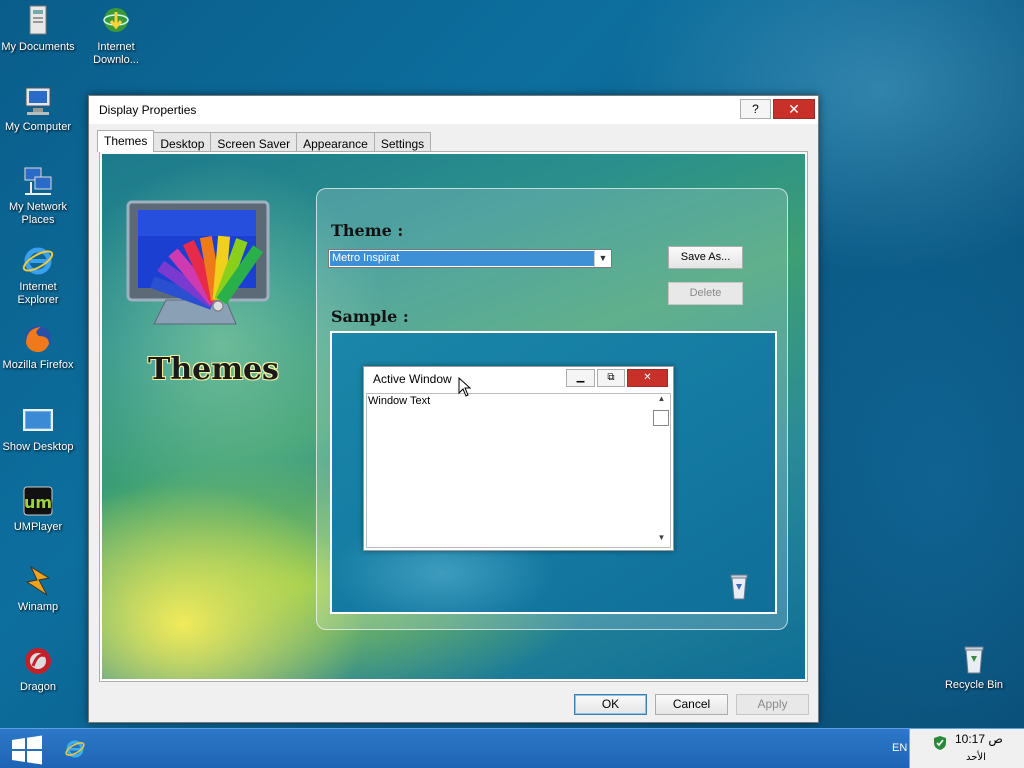  What do you see at coordinates (899, 748) in the screenshot?
I see `language-indicator: EN` at bounding box center [899, 748].